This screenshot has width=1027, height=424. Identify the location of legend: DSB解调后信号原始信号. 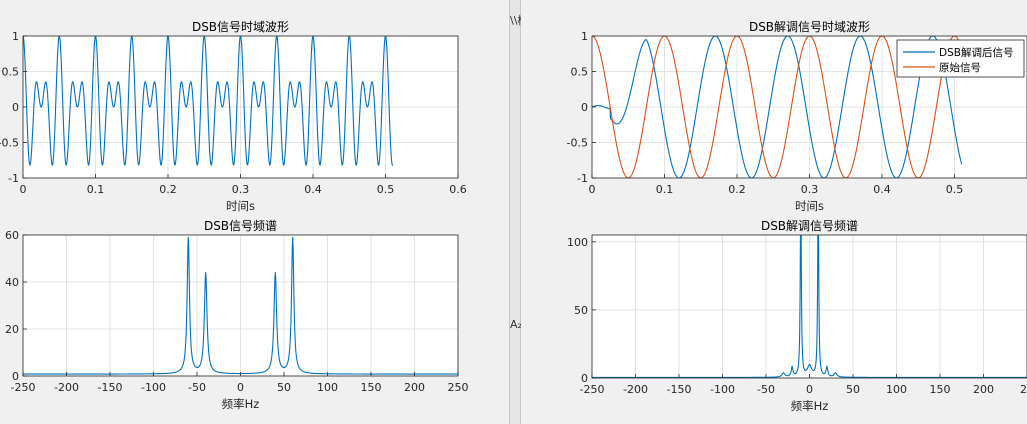
(960, 58).